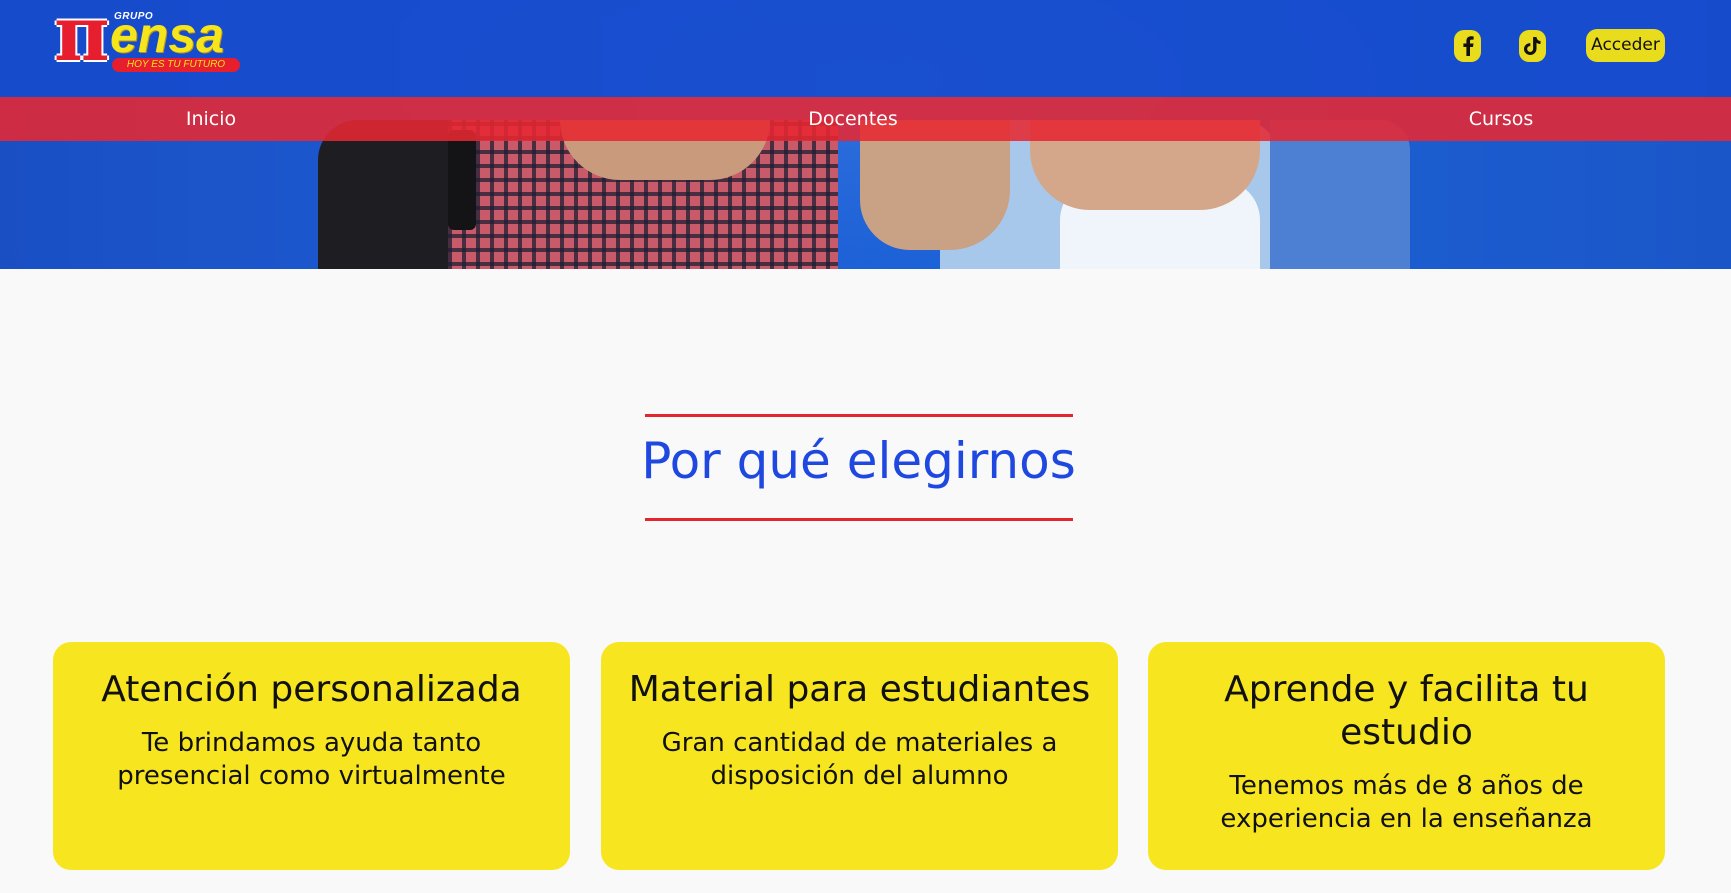 The height and width of the screenshot is (893, 1731). I want to click on facebook-icon, so click(1468, 46).